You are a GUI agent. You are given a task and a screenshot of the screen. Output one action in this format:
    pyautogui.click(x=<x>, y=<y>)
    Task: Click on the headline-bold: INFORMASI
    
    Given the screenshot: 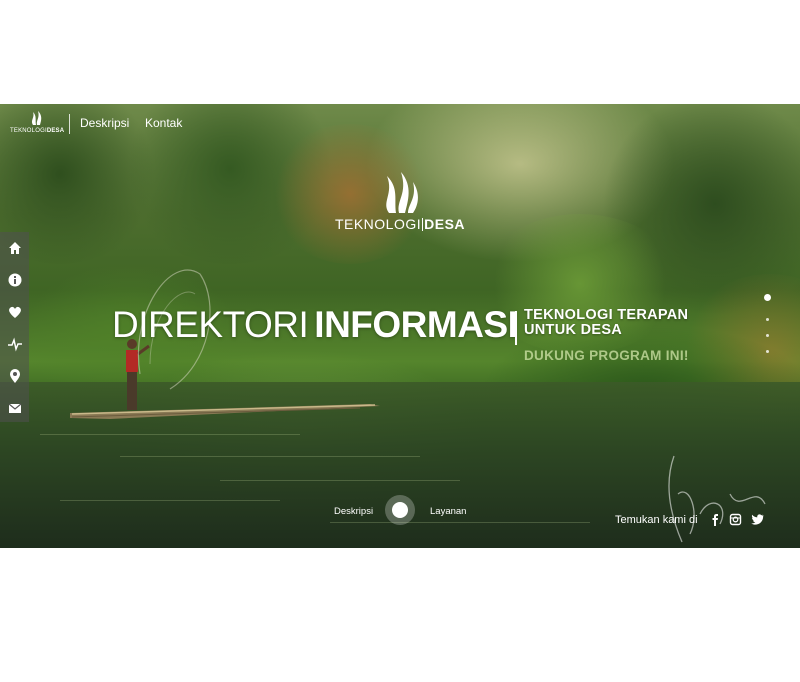 What is the action you would take?
    pyautogui.click(x=416, y=324)
    